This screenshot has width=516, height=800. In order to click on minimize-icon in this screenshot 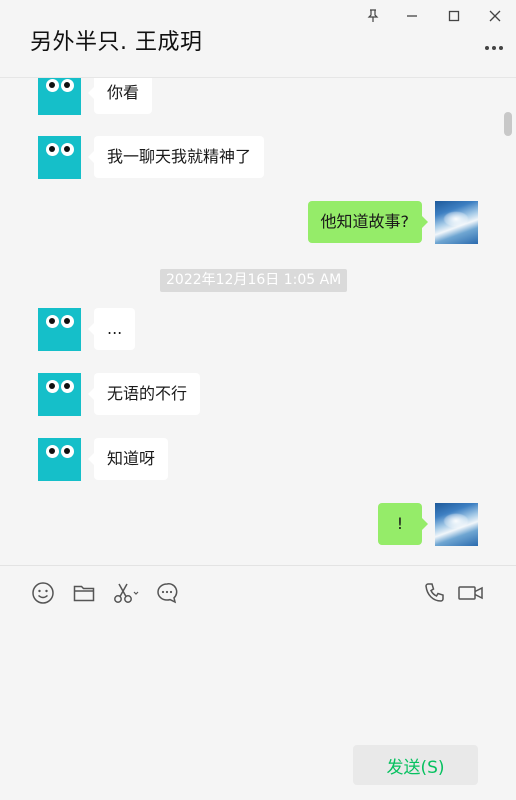, I will do `click(412, 16)`.